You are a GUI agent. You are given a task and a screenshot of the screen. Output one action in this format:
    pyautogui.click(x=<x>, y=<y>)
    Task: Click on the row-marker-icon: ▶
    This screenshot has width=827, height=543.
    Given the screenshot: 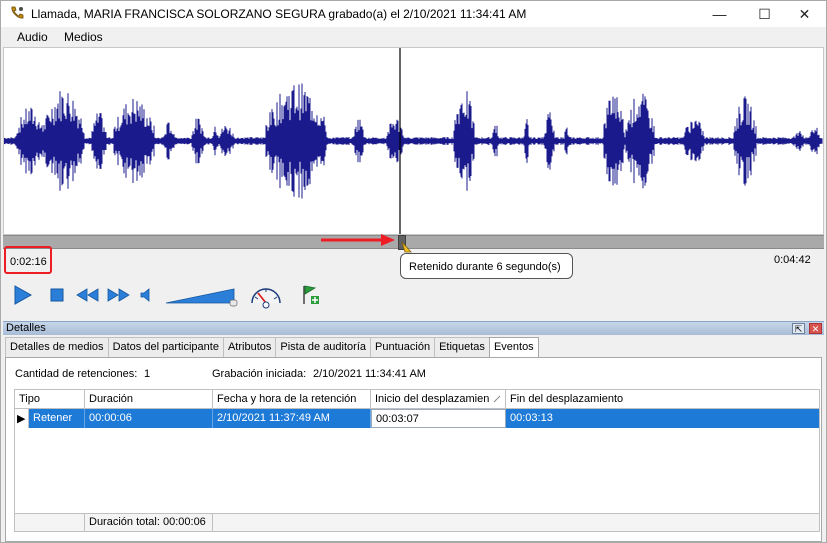 What is the action you would take?
    pyautogui.click(x=22, y=418)
    